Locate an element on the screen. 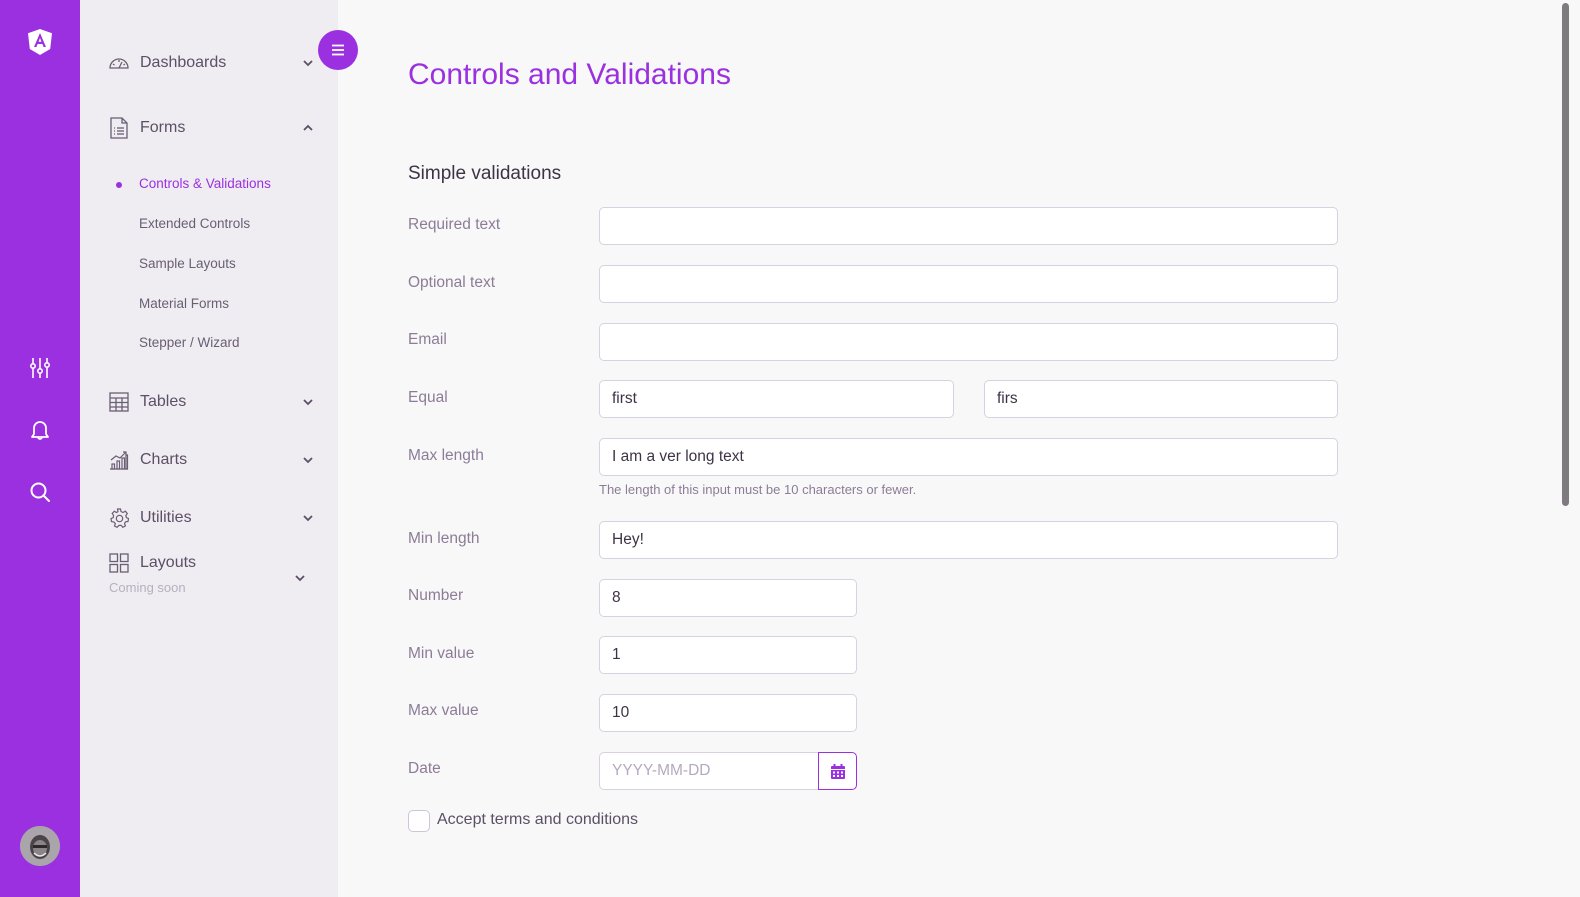 The image size is (1580, 897). required-text-input is located at coordinates (968, 226).